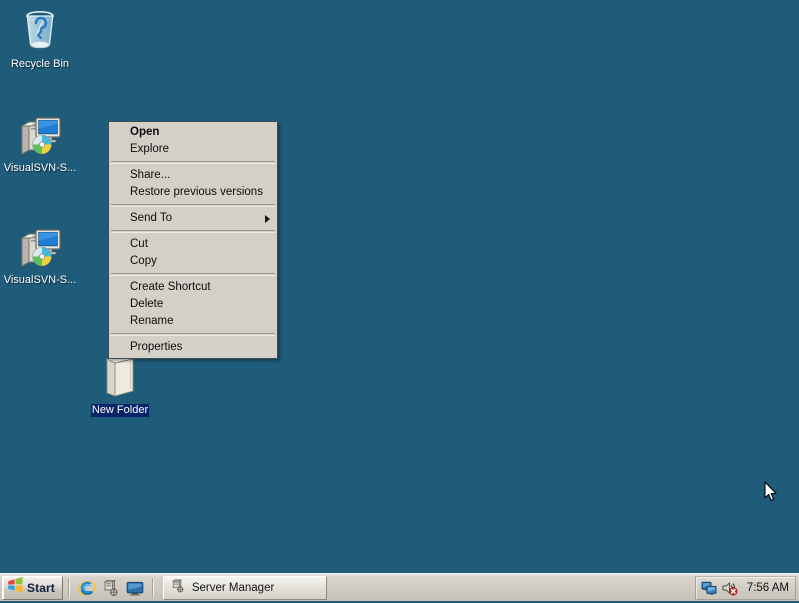 The width and height of the screenshot is (799, 603). I want to click on menu-item-label: Cut, so click(139, 244).